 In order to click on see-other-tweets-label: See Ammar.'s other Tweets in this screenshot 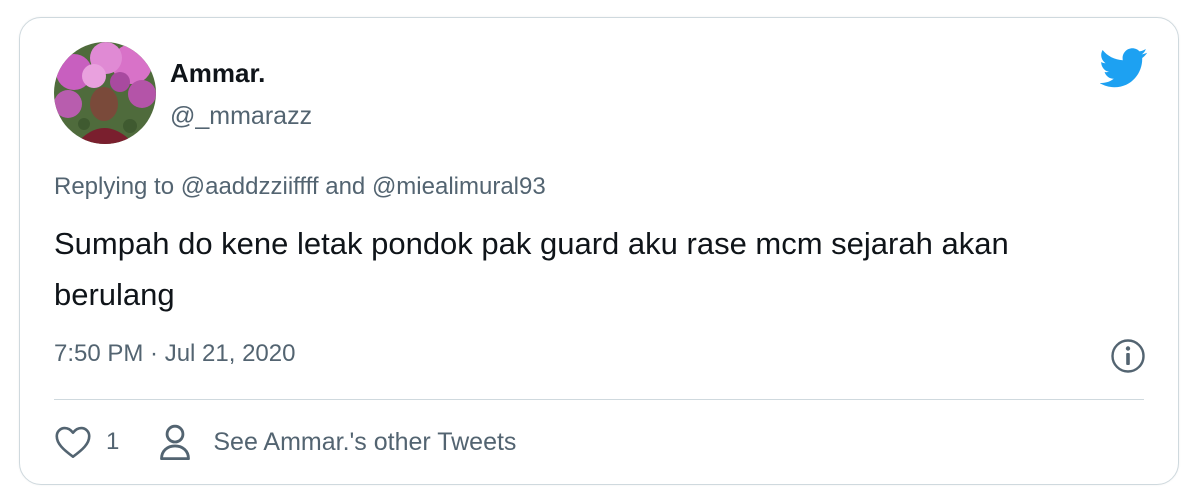, I will do `click(365, 441)`.